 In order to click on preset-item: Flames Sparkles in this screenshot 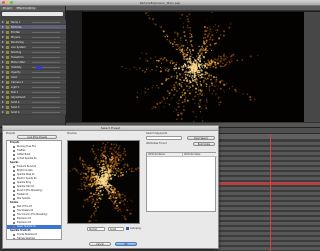, I will do `click(34, 238)`.